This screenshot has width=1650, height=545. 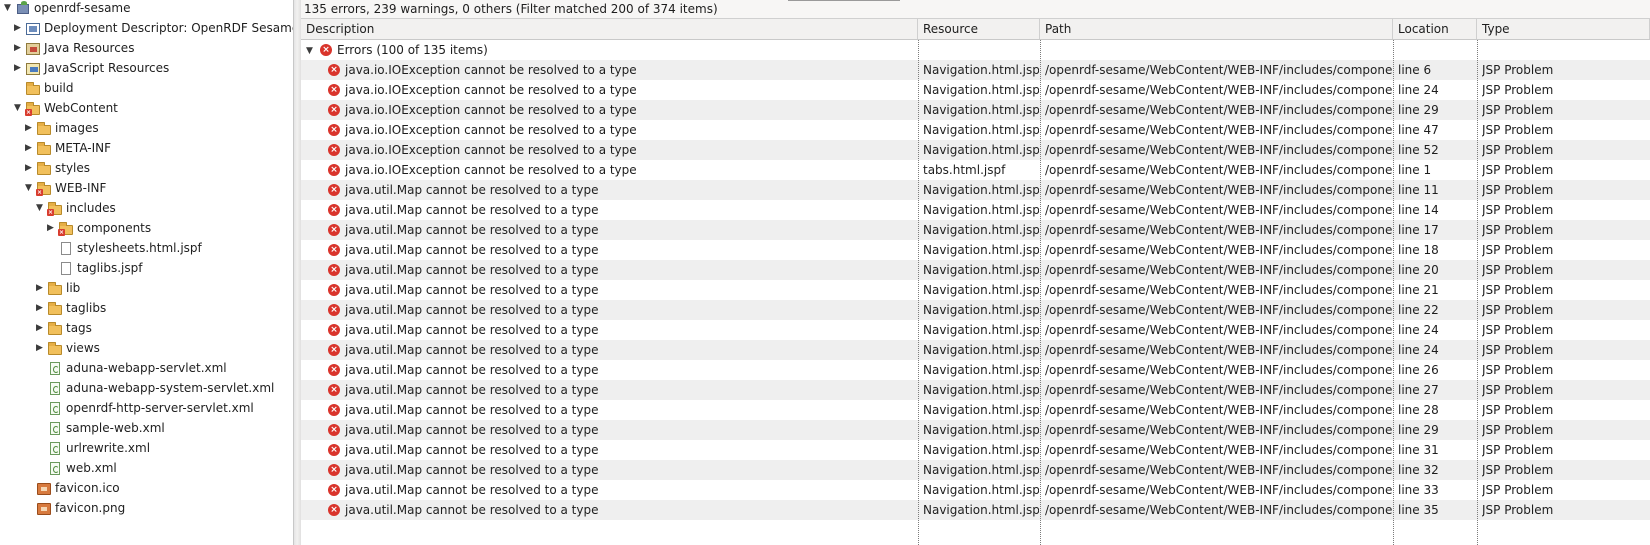 I want to click on error-group-row: ▼ × Errors (100 of 135 items), so click(x=975, y=50).